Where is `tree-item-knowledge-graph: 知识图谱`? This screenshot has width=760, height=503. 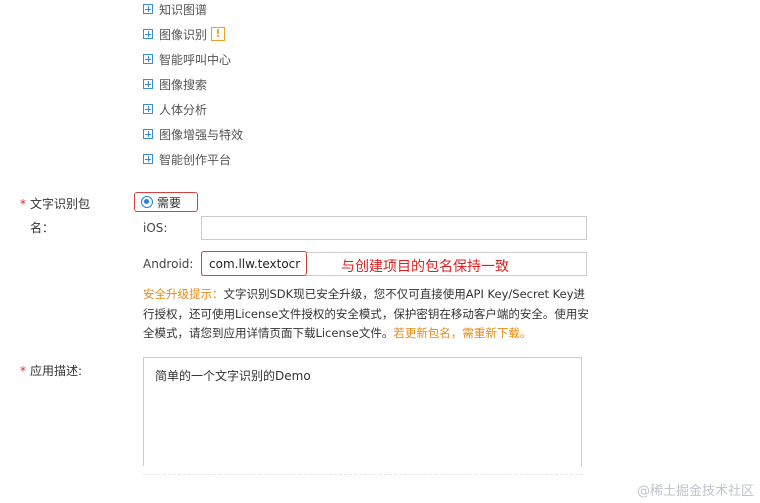
tree-item-knowledge-graph: 知识图谱 is located at coordinates (175, 9).